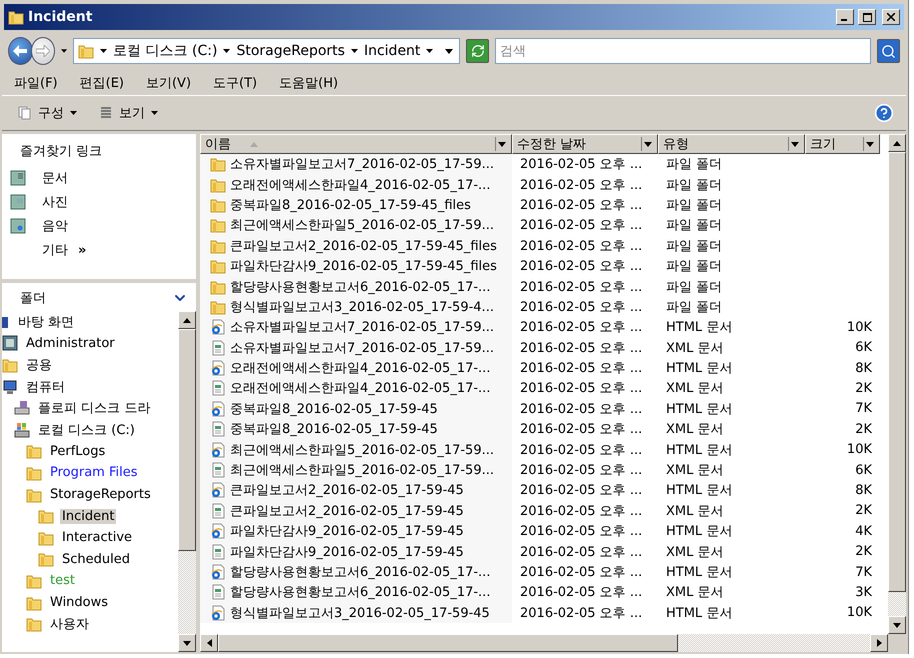  I want to click on tree-item: Windows, so click(79, 602).